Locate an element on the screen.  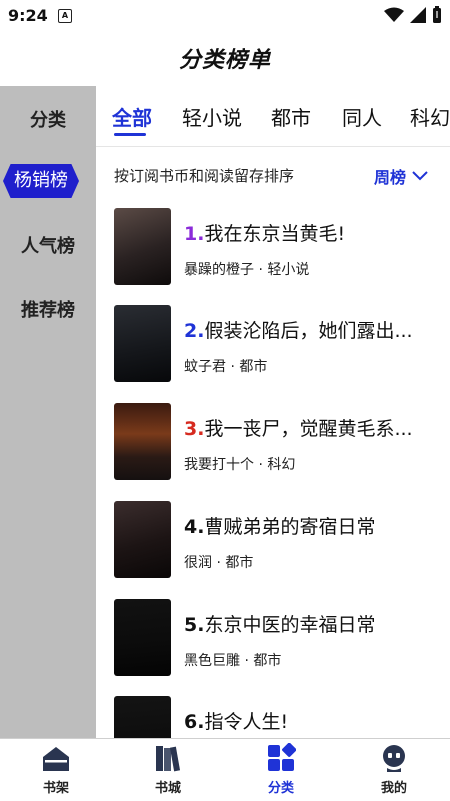
list-item: 4.曹贼弟弟的寄宿日常 很润 · 都市 is located at coordinates (273, 546).